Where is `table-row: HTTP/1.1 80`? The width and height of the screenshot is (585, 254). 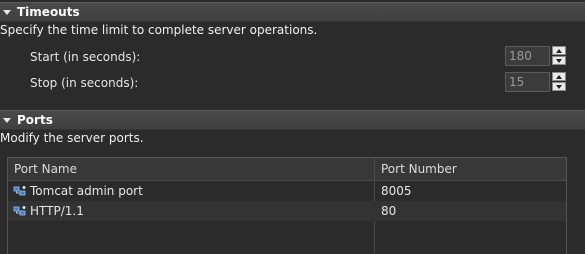
table-row: HTTP/1.1 80 is located at coordinates (287, 211).